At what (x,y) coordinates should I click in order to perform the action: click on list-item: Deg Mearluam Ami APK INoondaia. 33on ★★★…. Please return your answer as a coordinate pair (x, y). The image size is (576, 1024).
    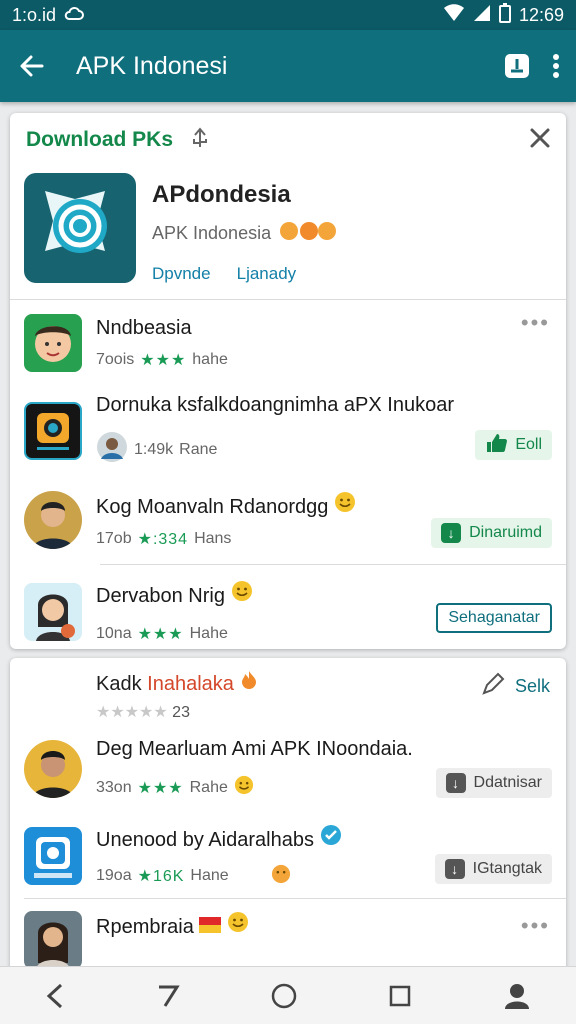
    Looking at the image, I should click on (288, 769).